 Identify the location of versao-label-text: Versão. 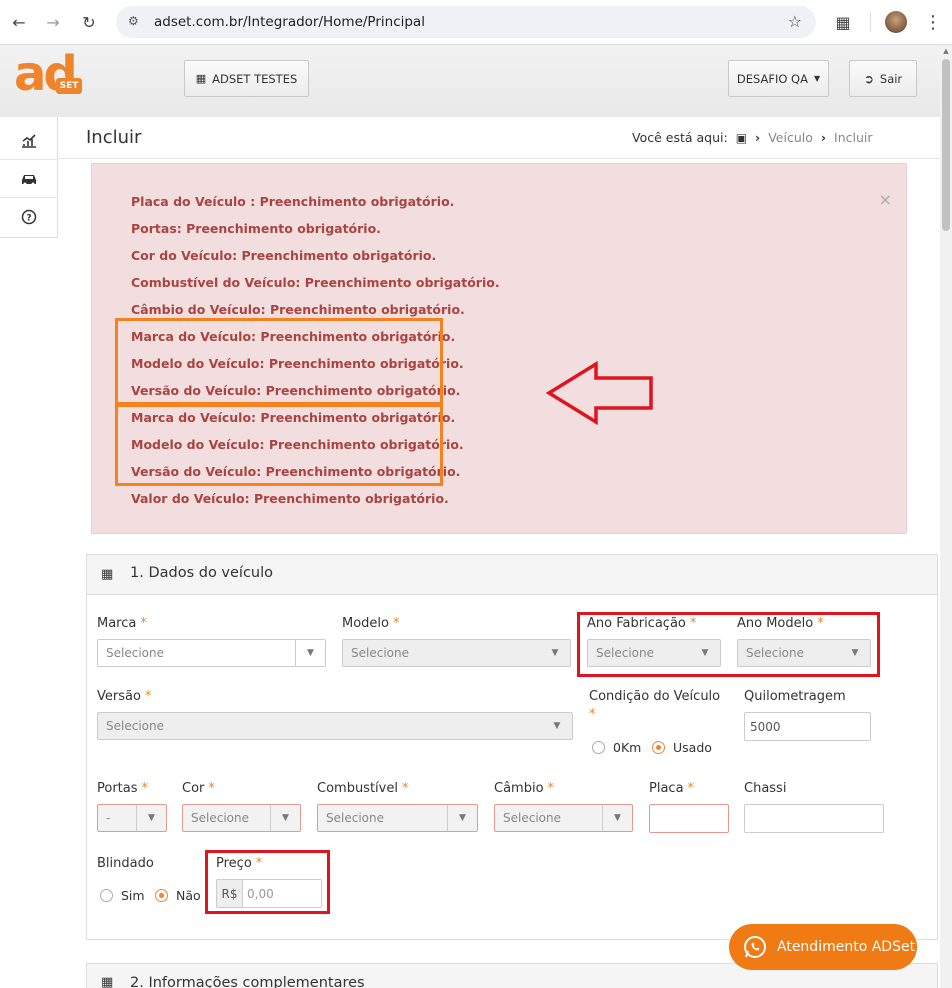
(119, 696).